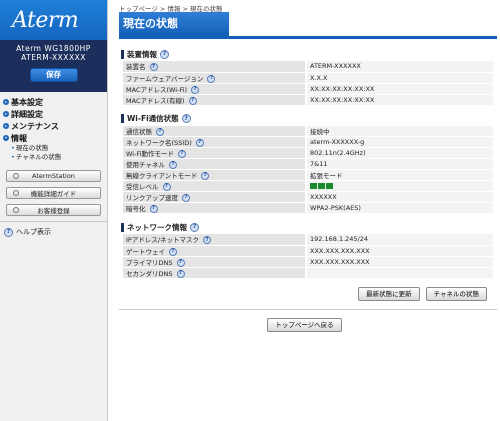  I want to click on table-row: 使用チャネル? 7&11, so click(308, 164).